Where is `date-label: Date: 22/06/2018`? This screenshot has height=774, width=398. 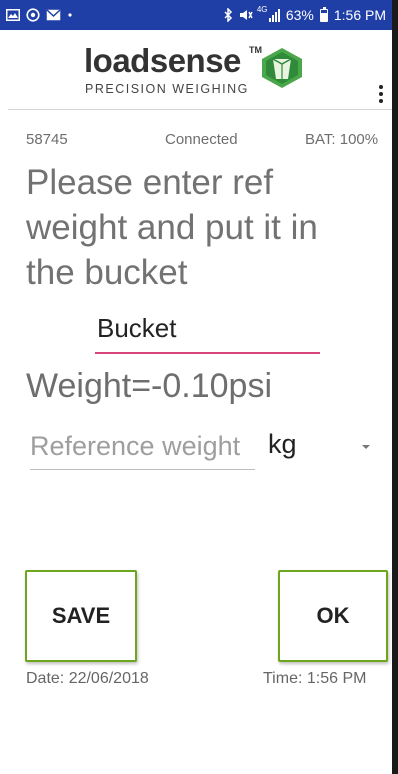
date-label: Date: 22/06/2018 is located at coordinates (87, 678).